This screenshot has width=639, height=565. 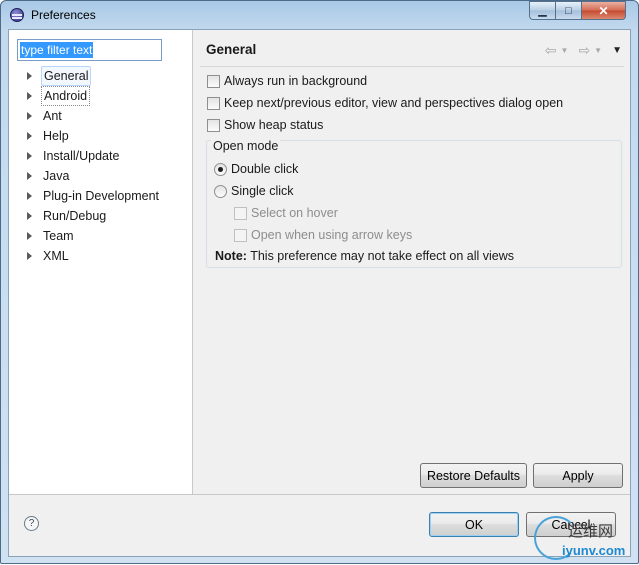 What do you see at coordinates (31, 523) in the screenshot?
I see `help-icon: ?` at bounding box center [31, 523].